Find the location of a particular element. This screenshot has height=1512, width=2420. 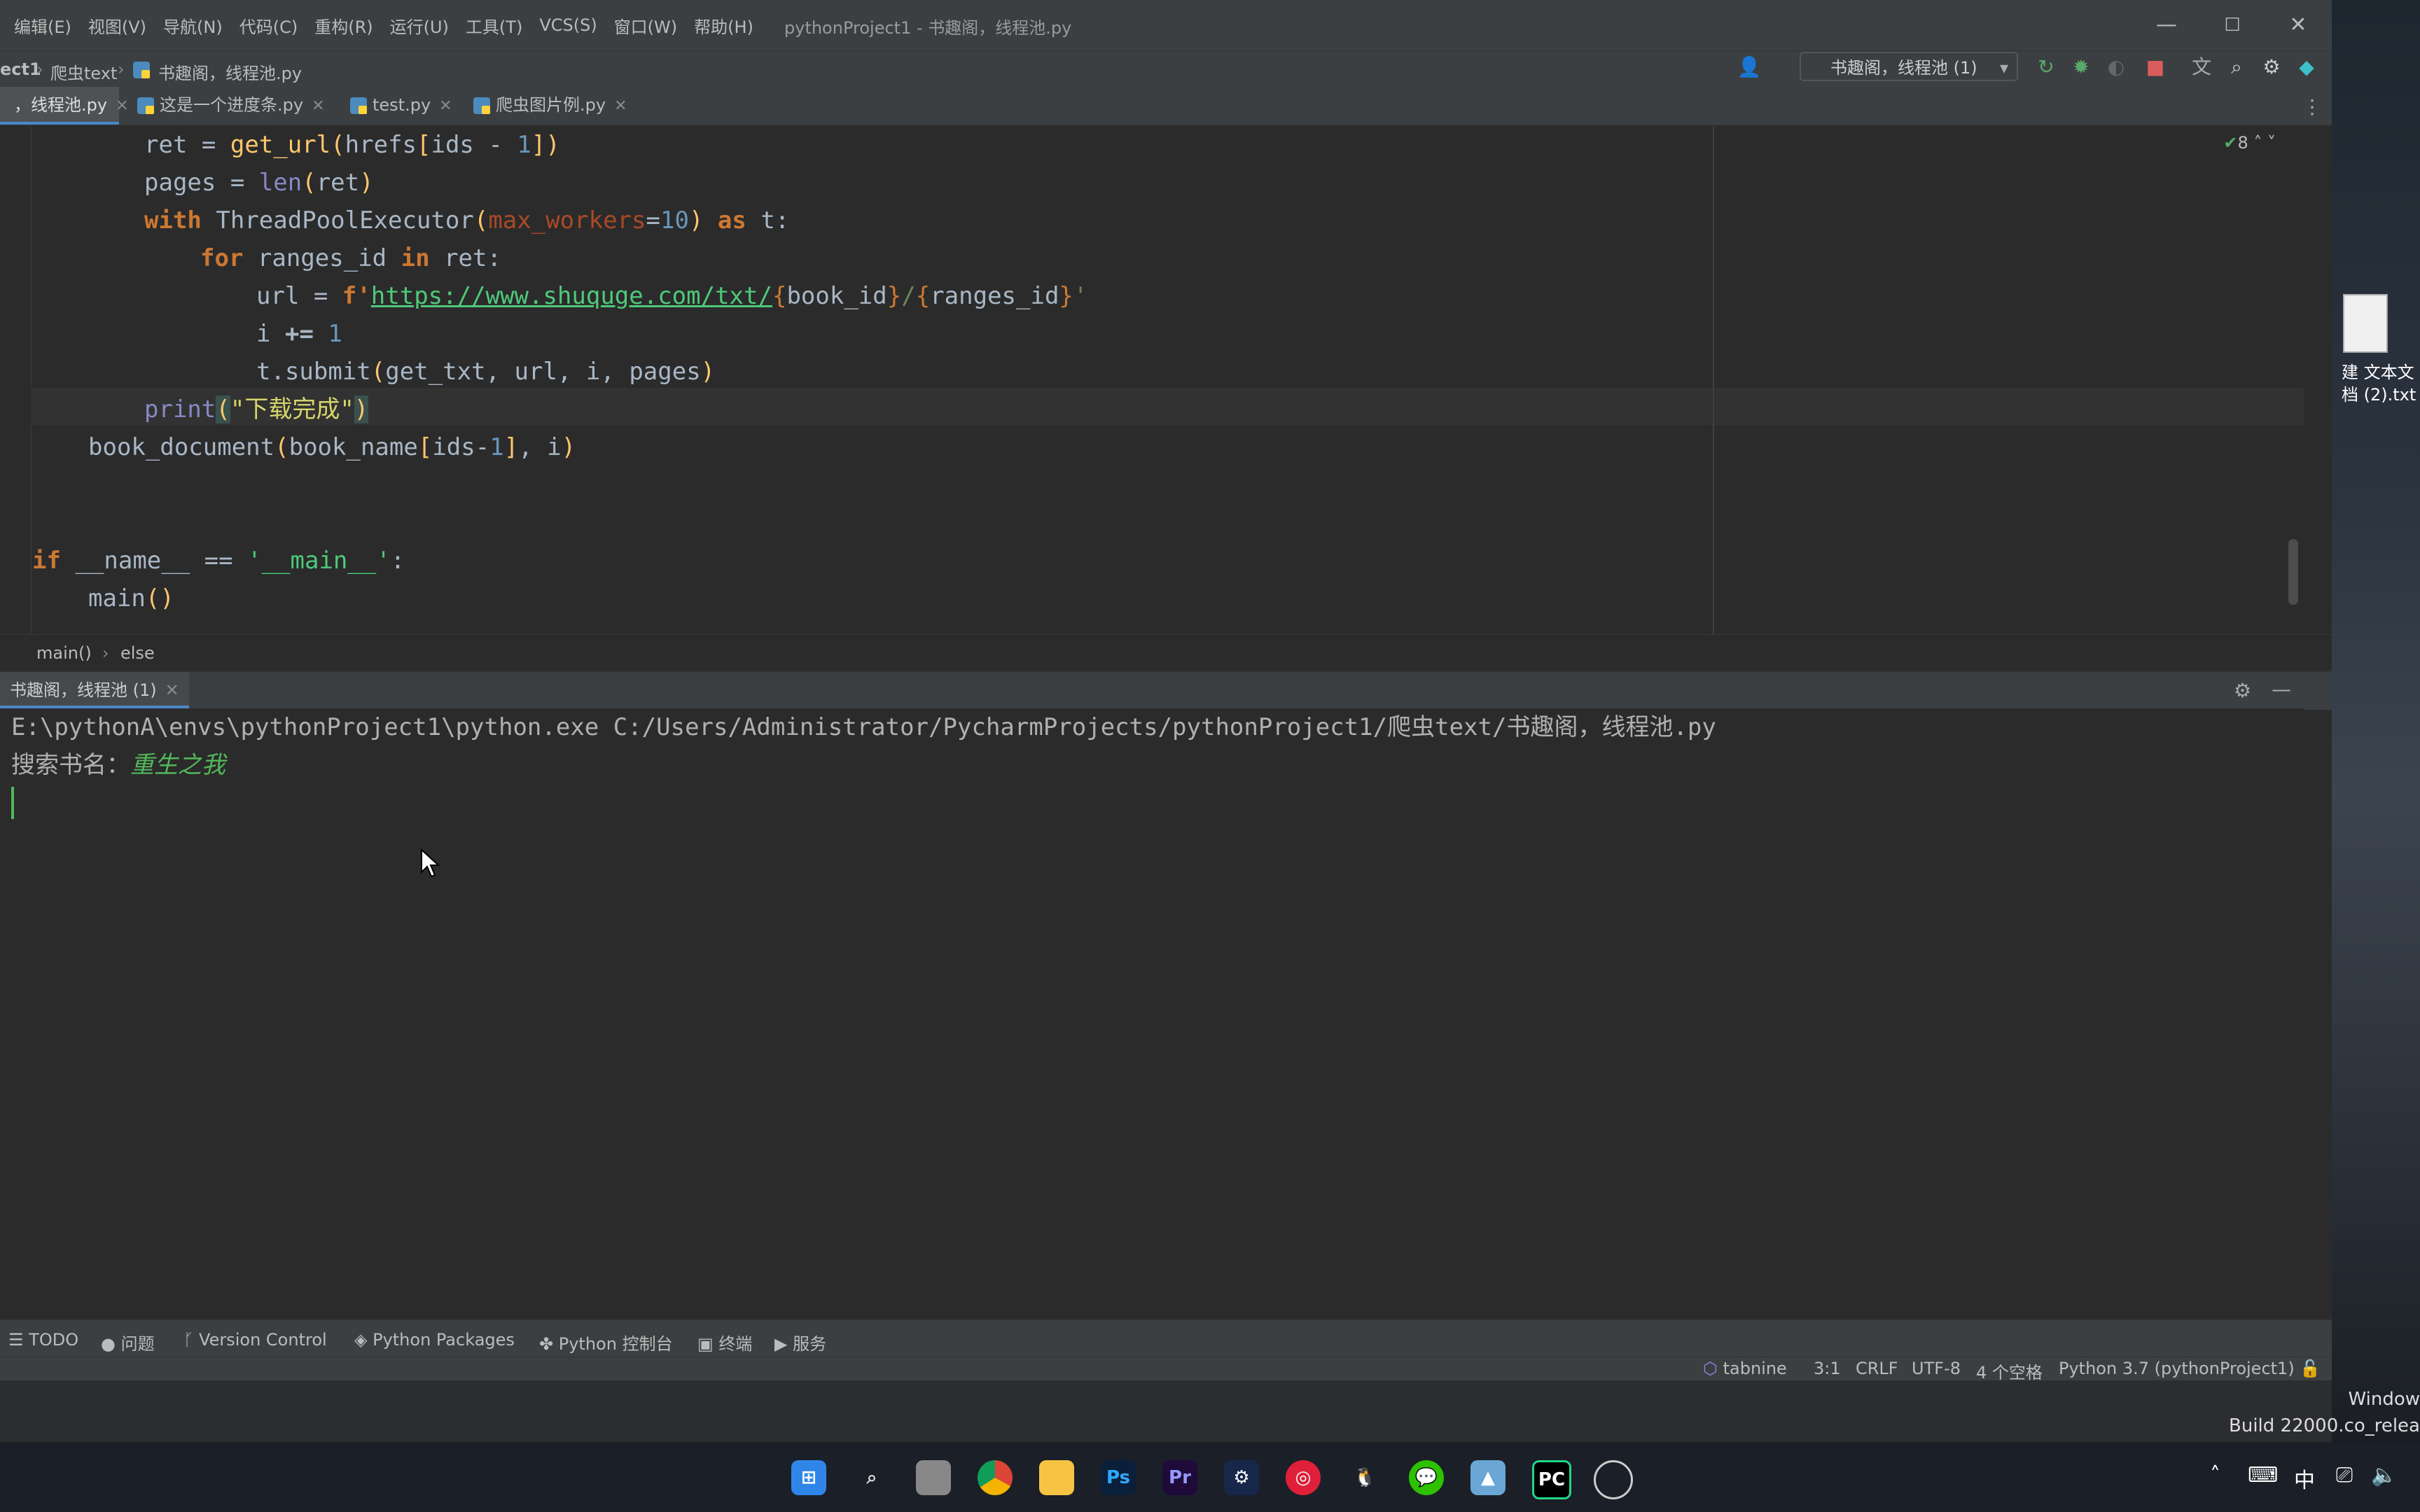

task-view-icon is located at coordinates (933, 1477).